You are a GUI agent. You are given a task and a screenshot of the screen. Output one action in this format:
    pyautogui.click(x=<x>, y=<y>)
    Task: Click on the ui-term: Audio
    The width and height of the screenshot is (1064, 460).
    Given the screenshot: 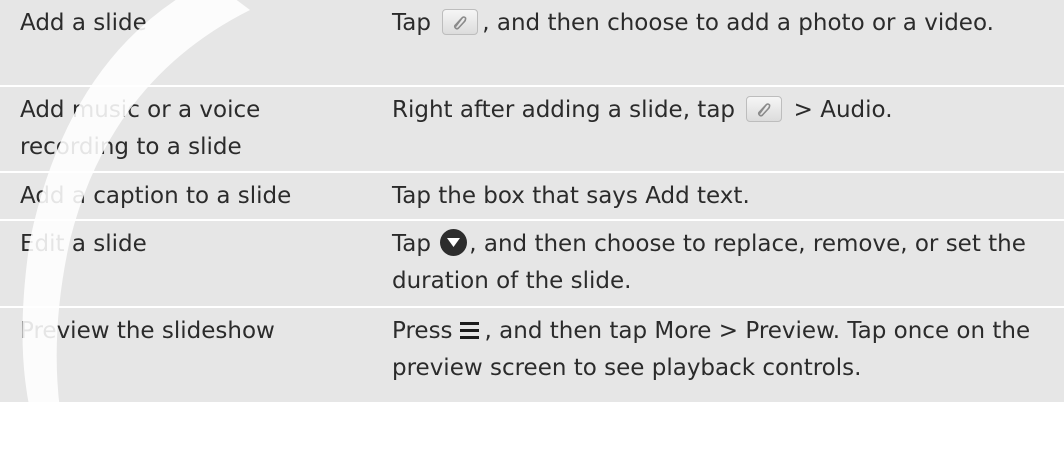 What is the action you would take?
    pyautogui.click(x=853, y=110)
    